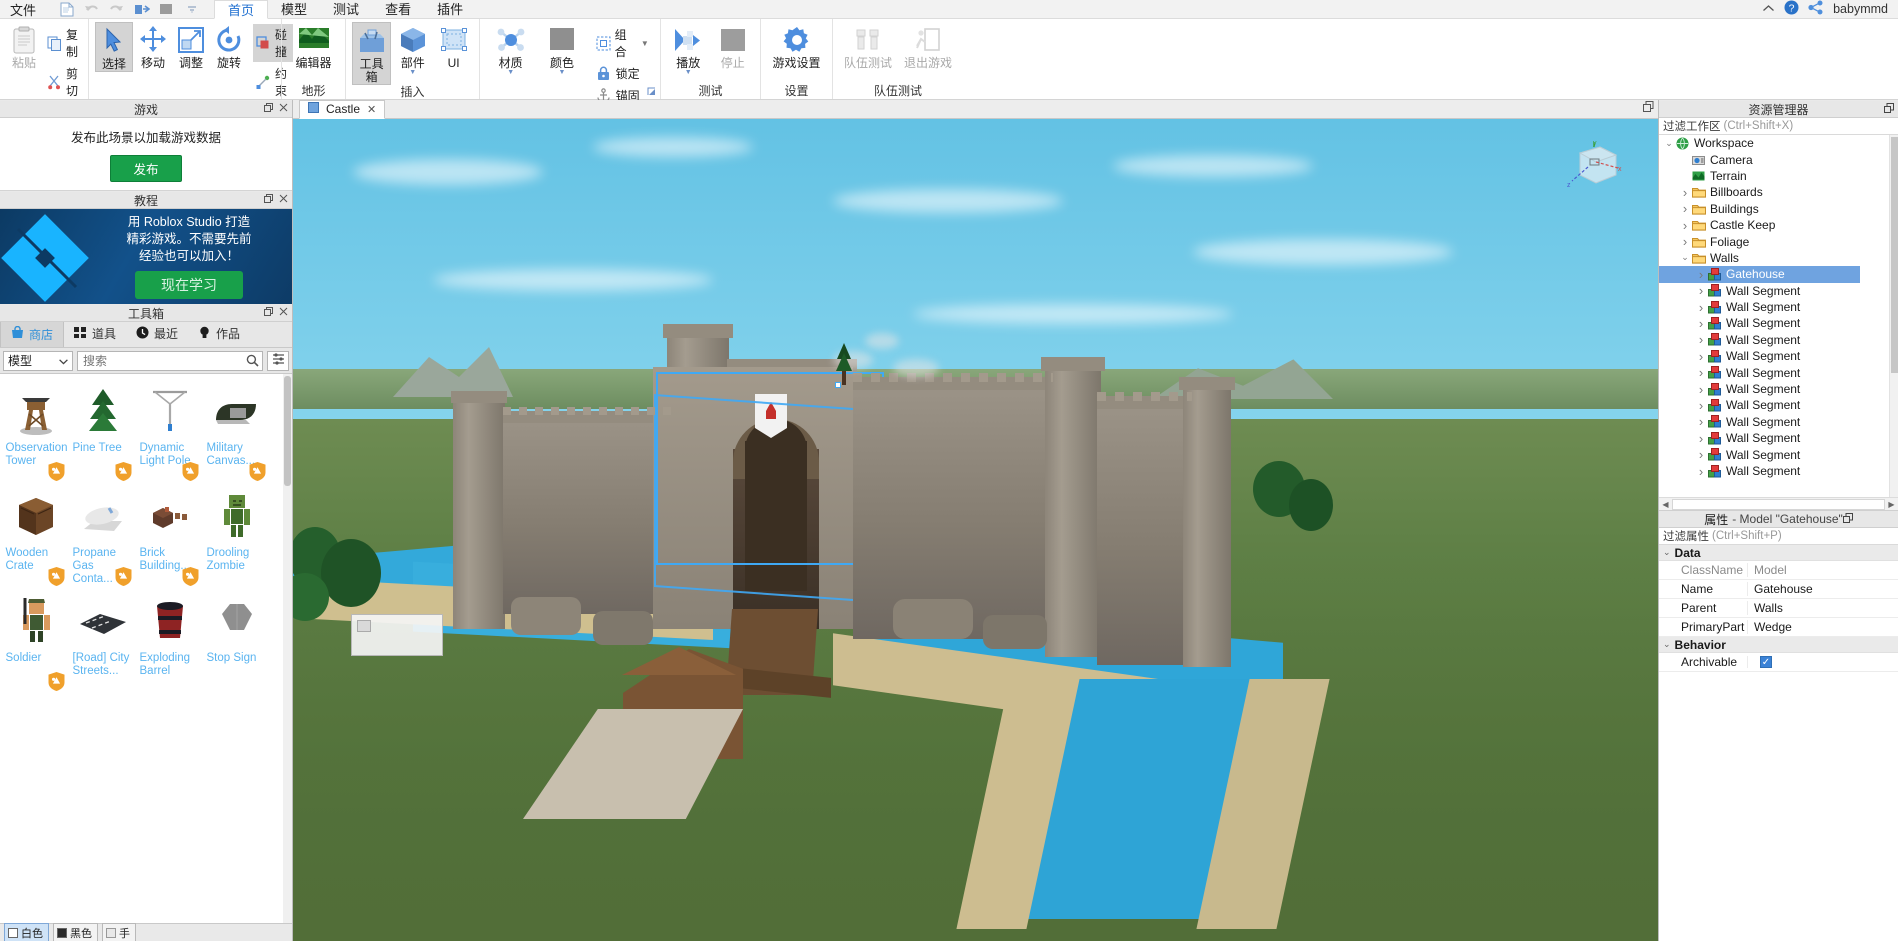 The height and width of the screenshot is (941, 1898). Describe the element at coordinates (1778, 504) in the screenshot. I see `explorer-hscroll-track` at that location.